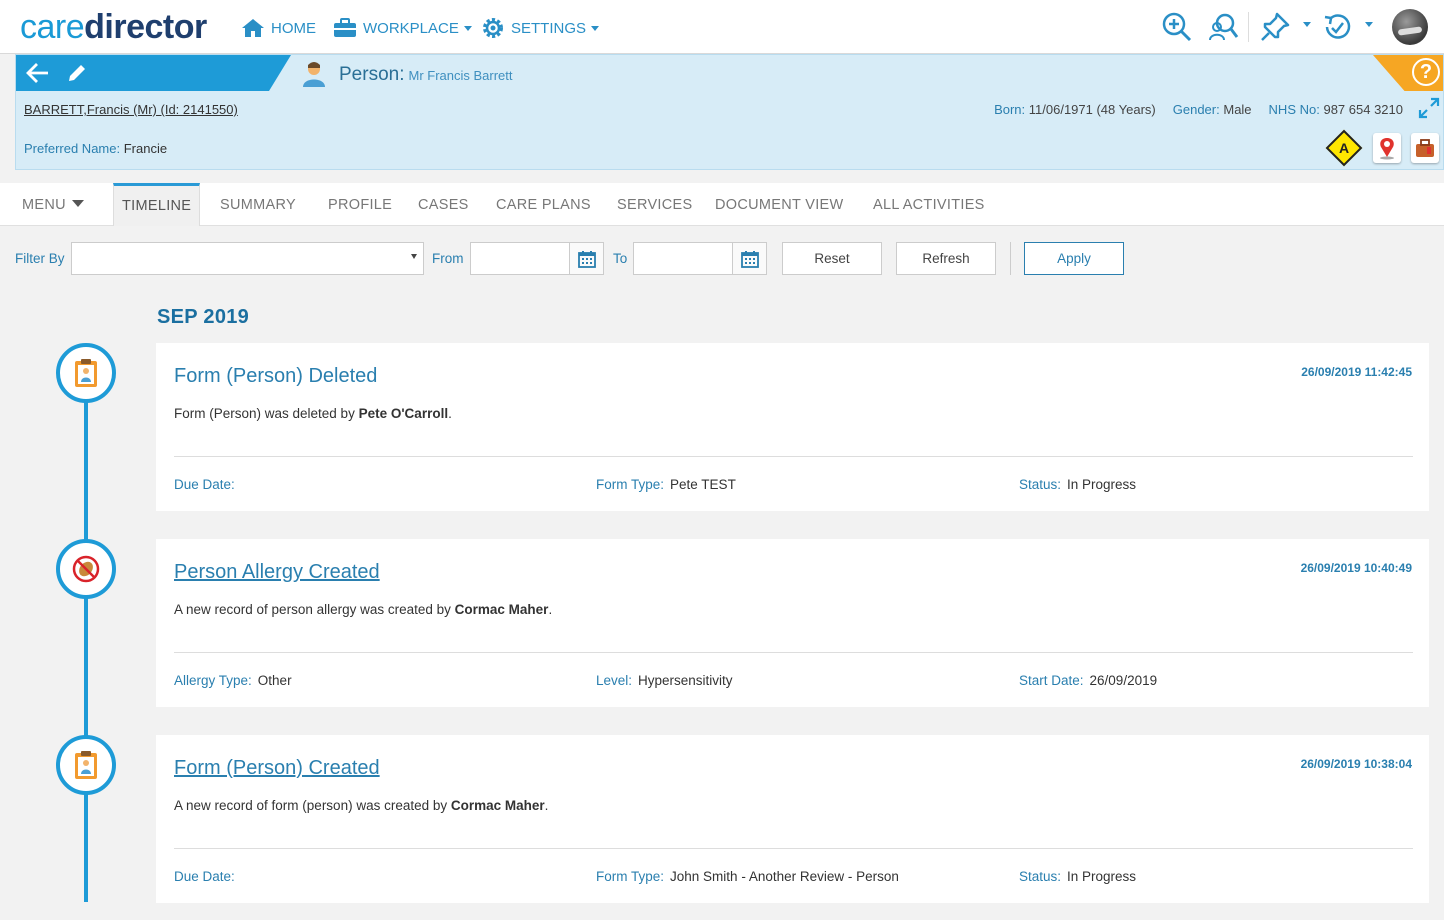 Image resolution: width=1444 pixels, height=920 pixels. I want to click on user-avatar, so click(1410, 27).